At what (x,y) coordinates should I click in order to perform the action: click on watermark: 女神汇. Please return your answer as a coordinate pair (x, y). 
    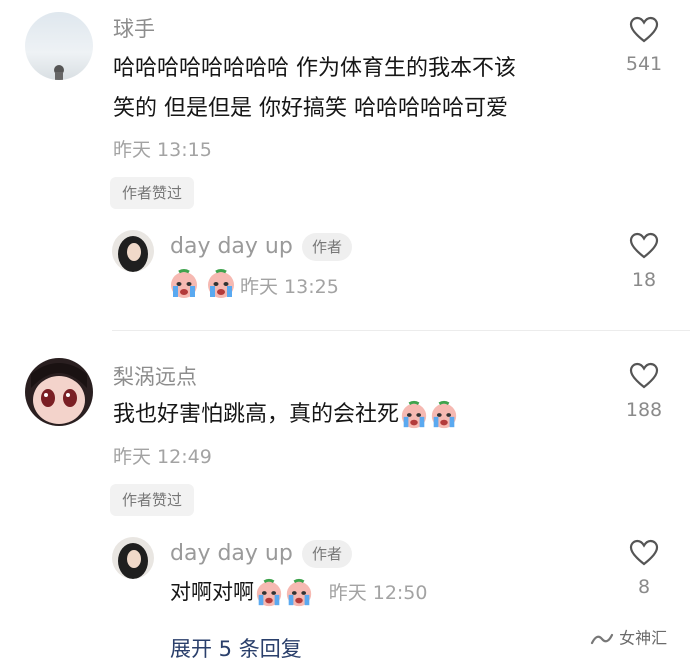
    Looking at the image, I should click on (628, 639).